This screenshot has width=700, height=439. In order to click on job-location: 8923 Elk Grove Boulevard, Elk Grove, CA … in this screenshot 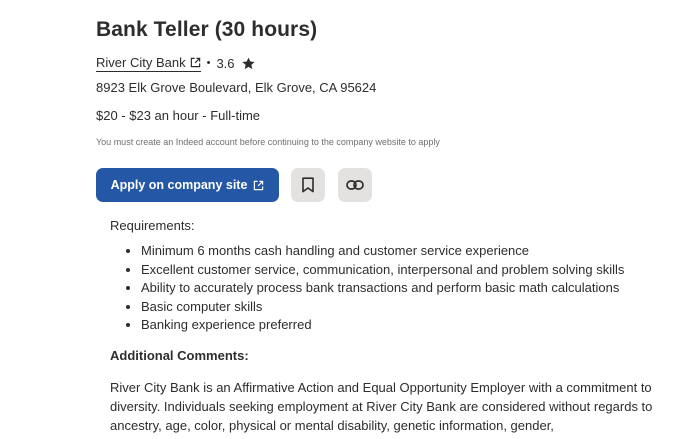, I will do `click(236, 87)`.